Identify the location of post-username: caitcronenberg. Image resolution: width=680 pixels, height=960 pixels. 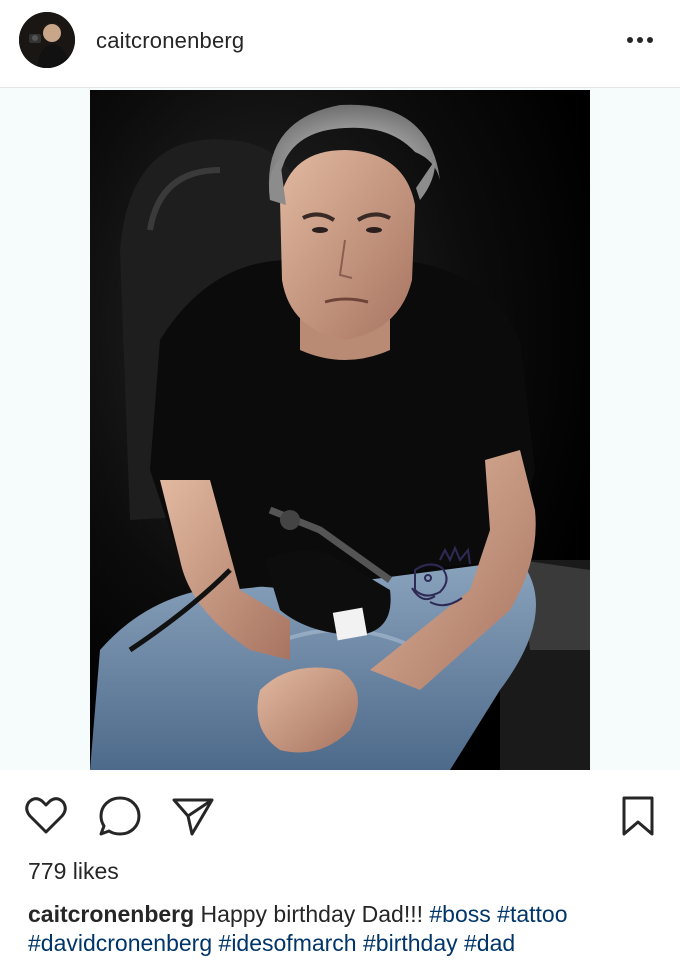
(170, 41).